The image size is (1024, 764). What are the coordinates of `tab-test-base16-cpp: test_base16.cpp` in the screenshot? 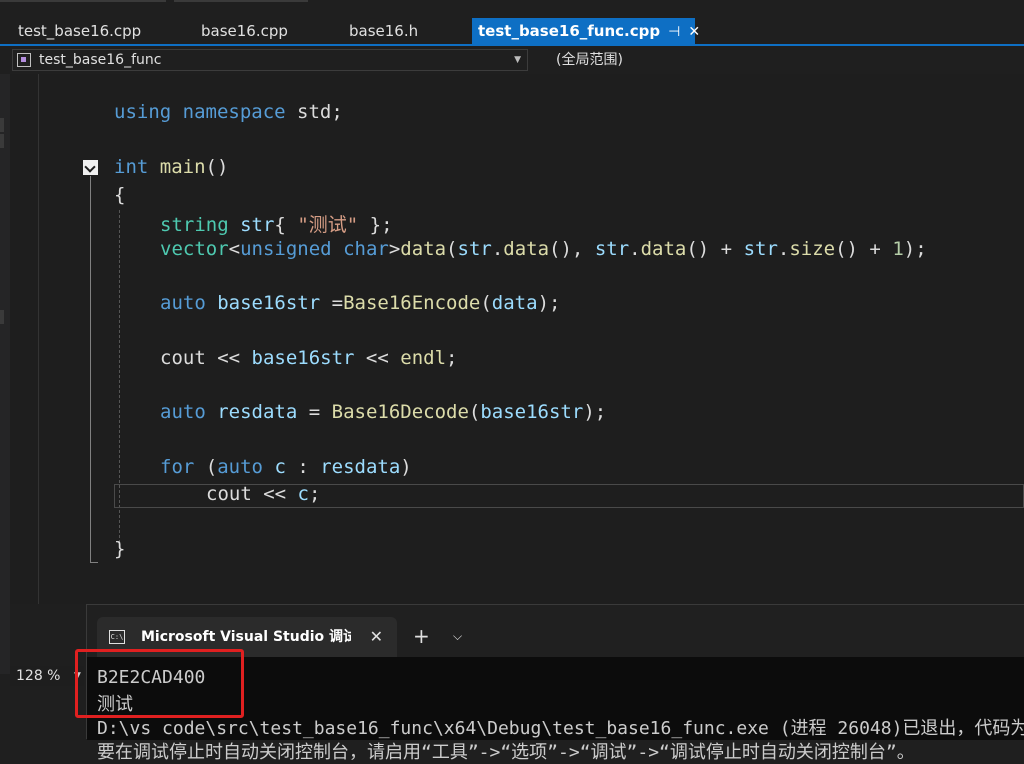 It's located at (79, 31).